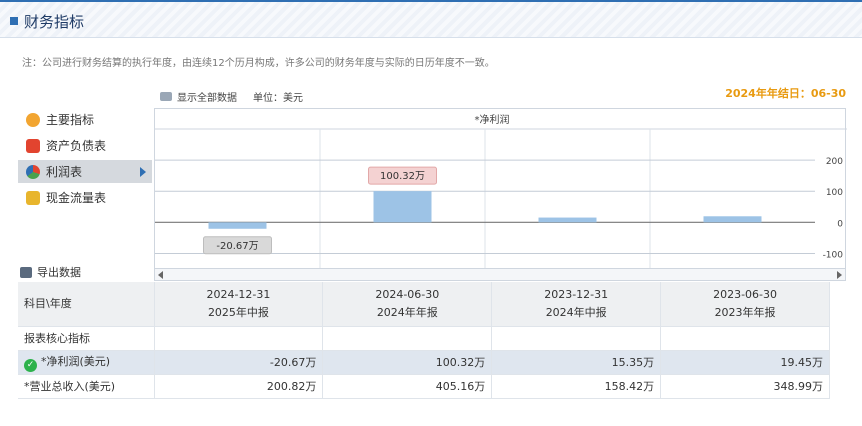 The image size is (862, 426). Describe the element at coordinates (160, 275) in the screenshot. I see `scroll-left-icon` at that location.